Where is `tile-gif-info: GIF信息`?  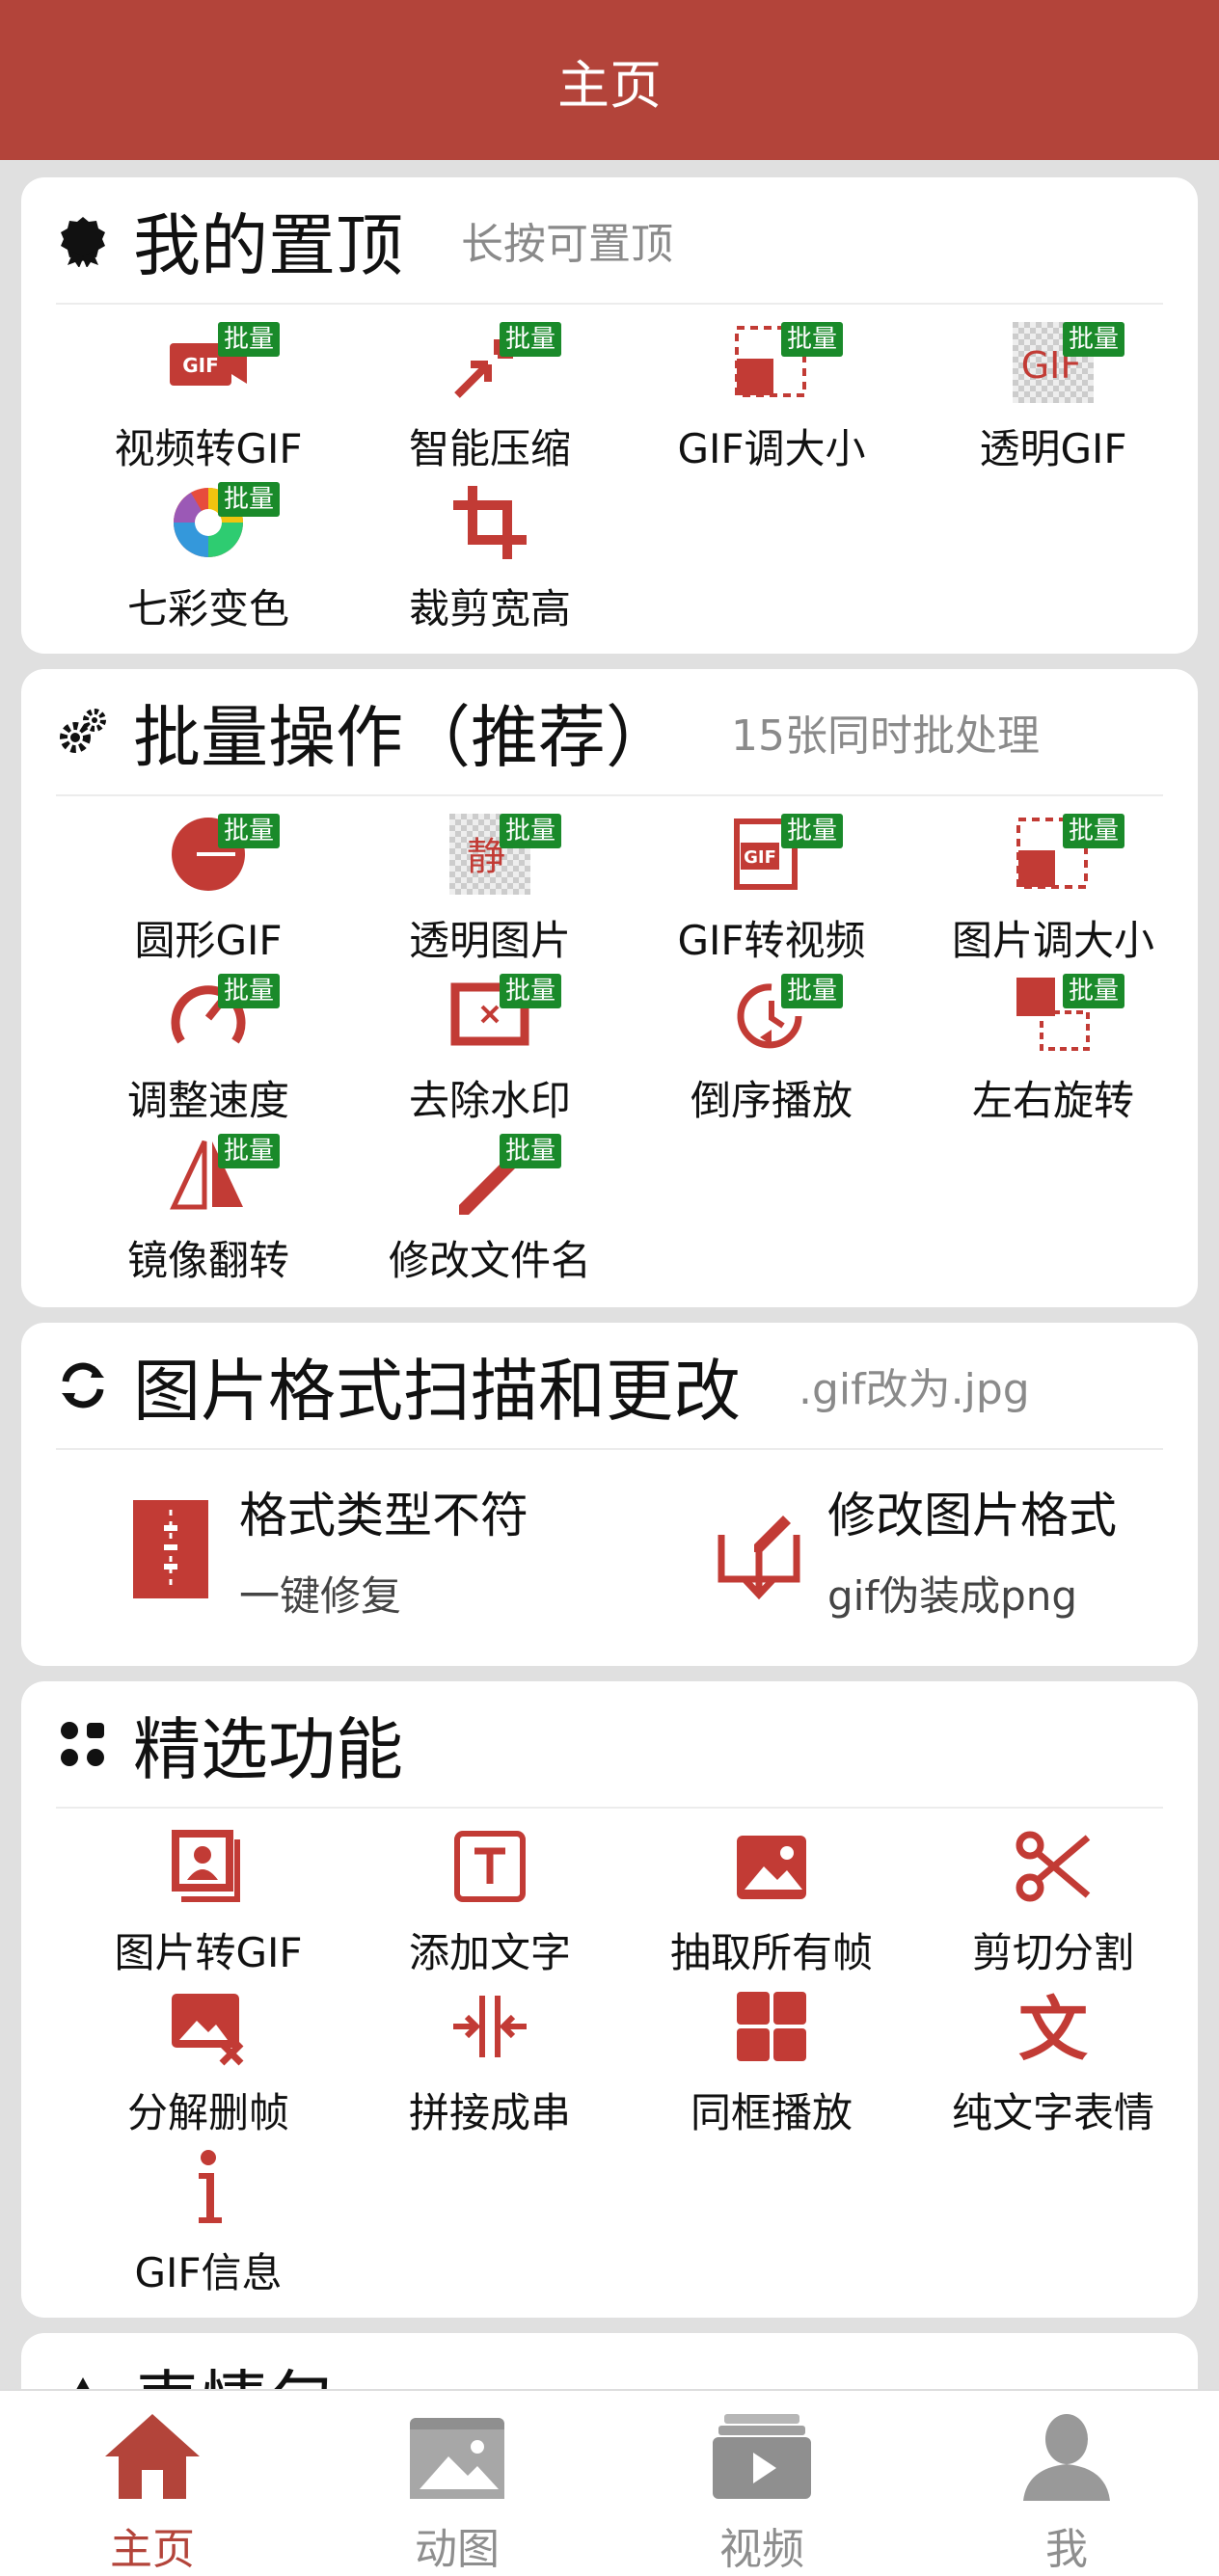 tile-gif-info: GIF信息 is located at coordinates (208, 2224).